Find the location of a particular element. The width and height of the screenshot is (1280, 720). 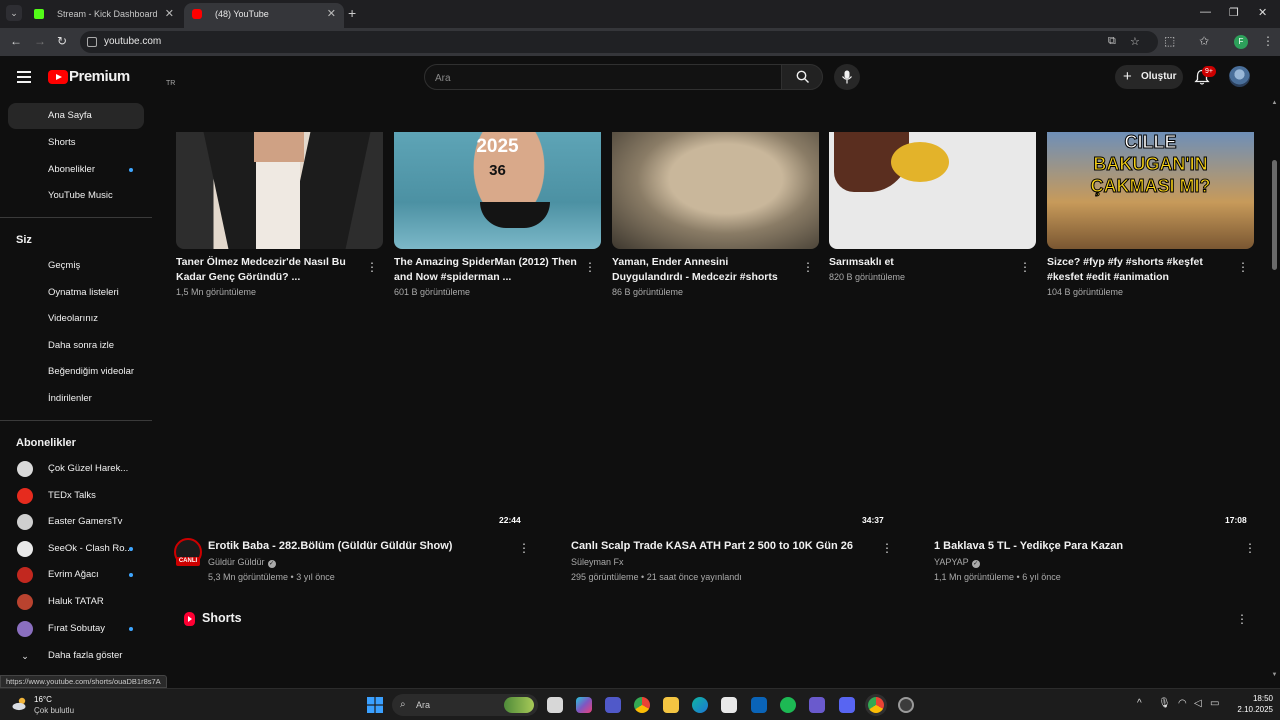

sidebar-item-playlists: Oynatma listeleri is located at coordinates (76, 293).